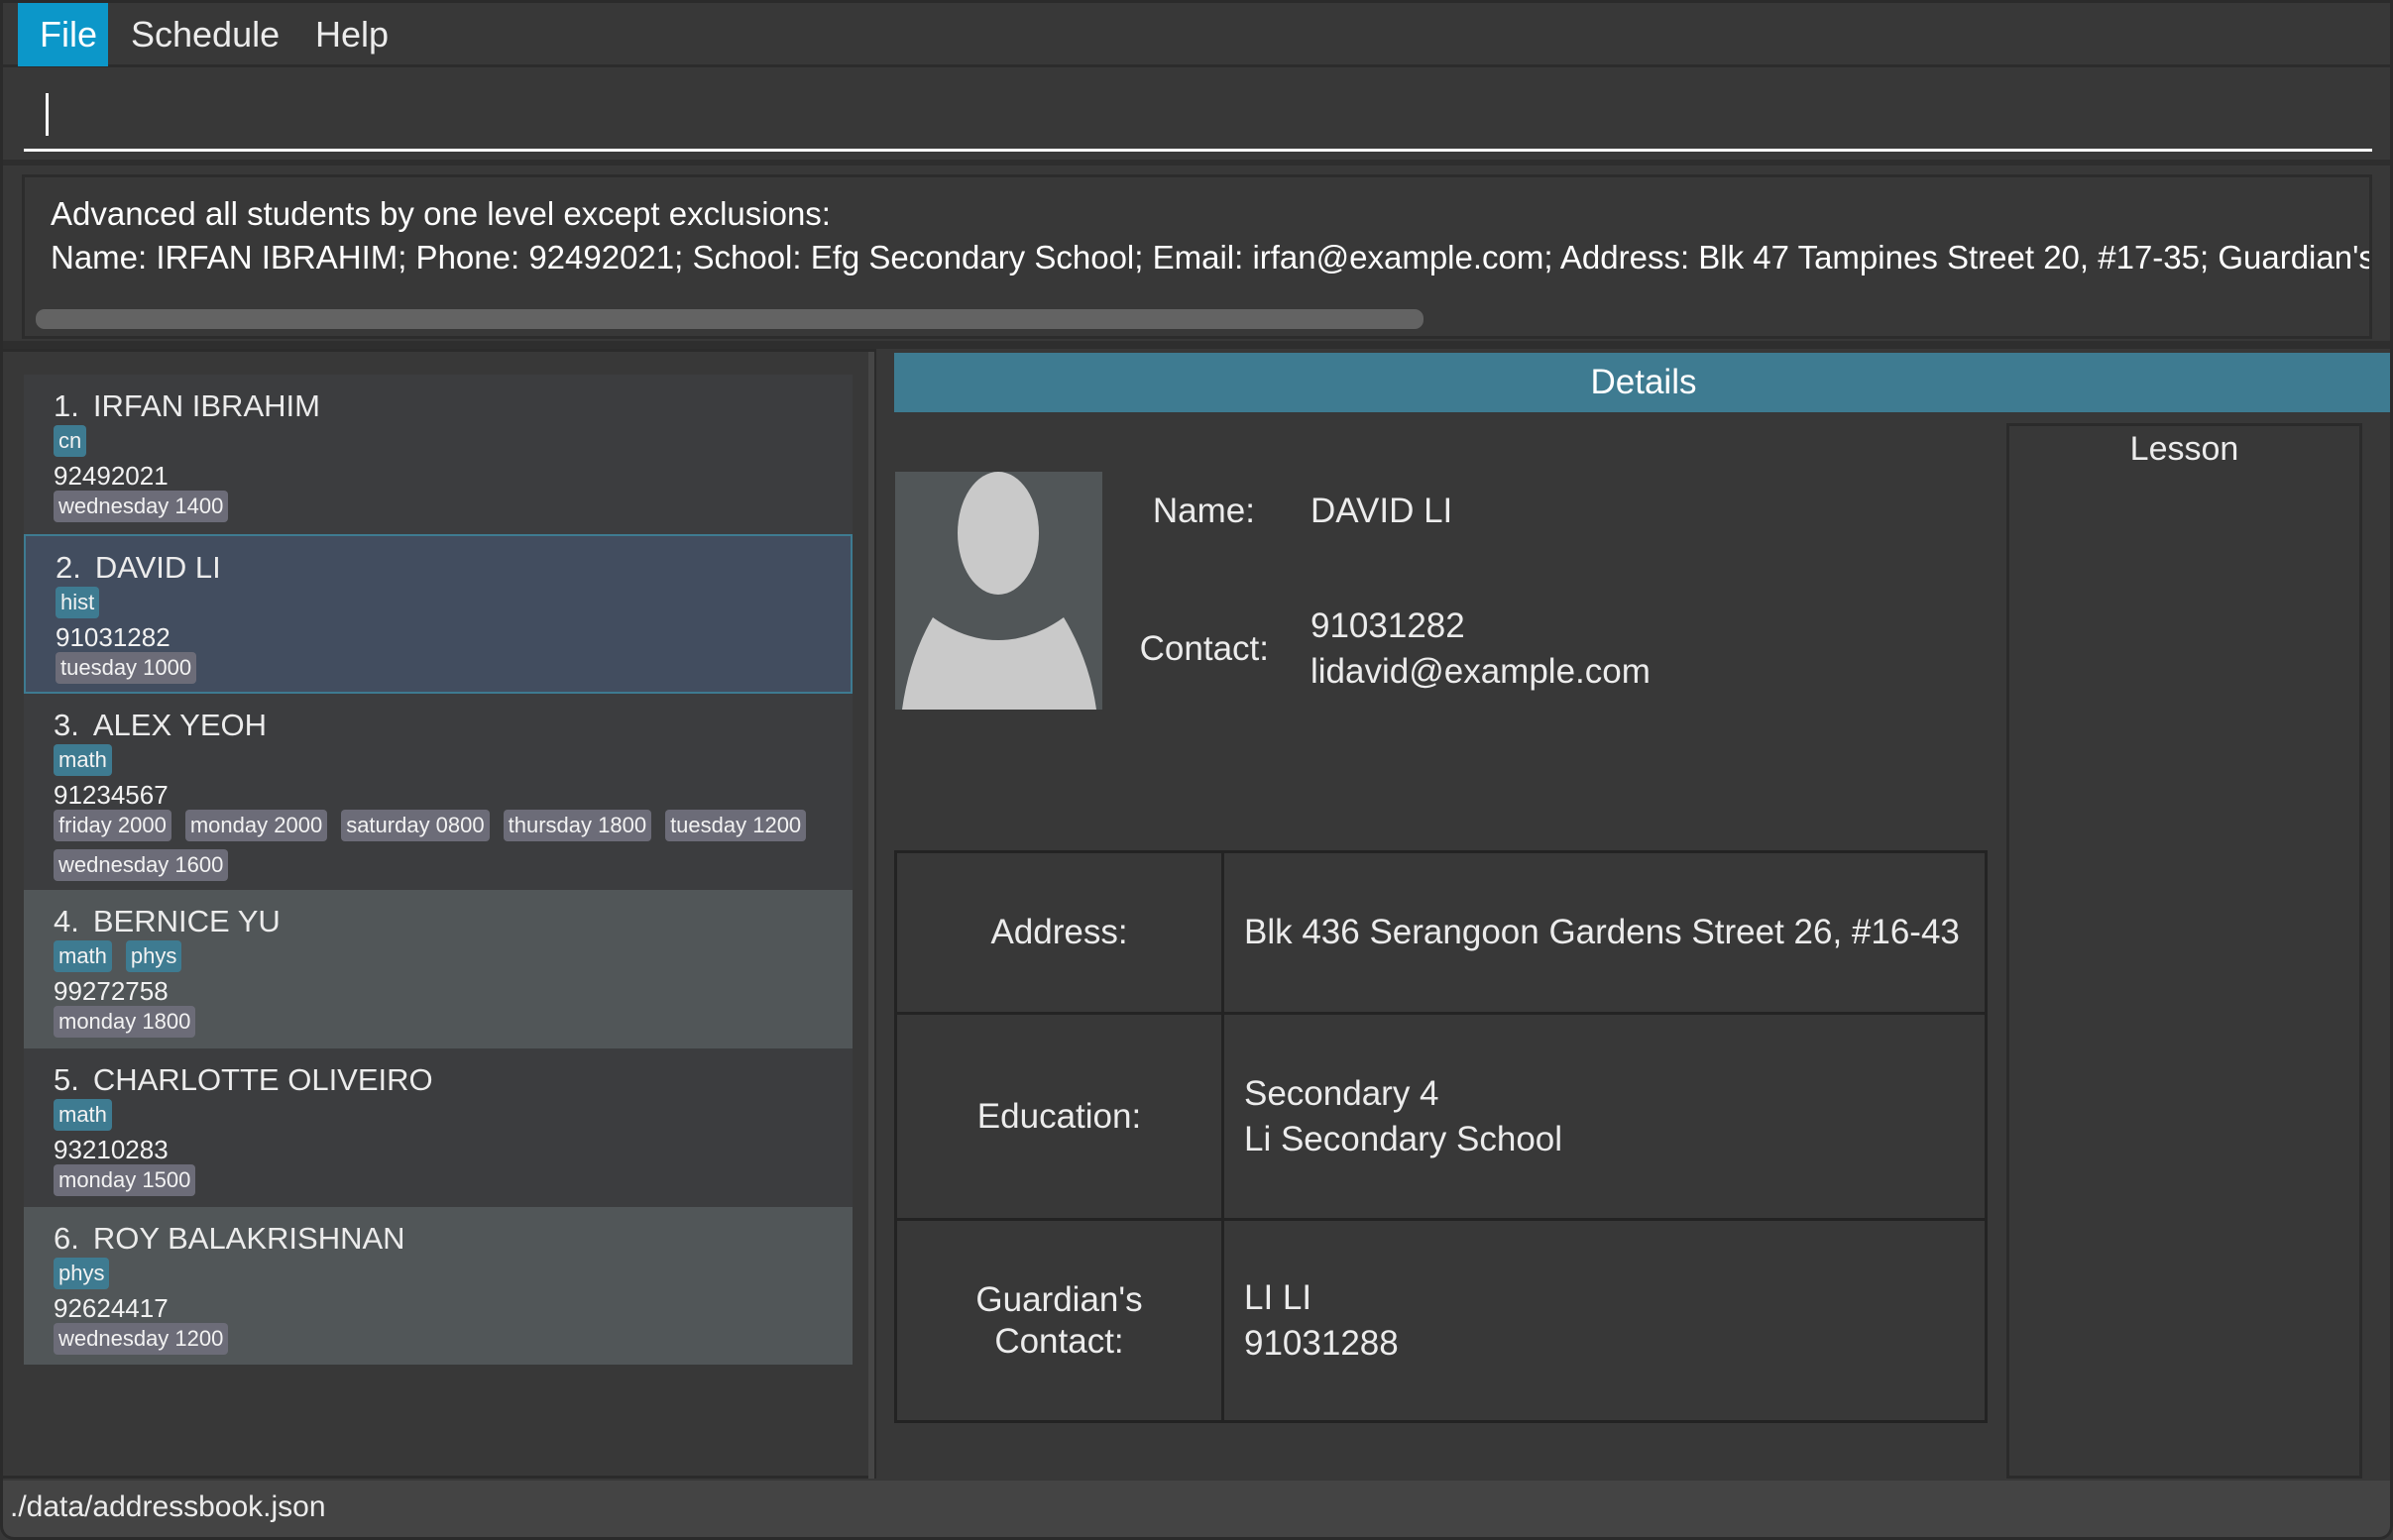 The image size is (2393, 1540). I want to click on schedule-tags: wednesday 1400, so click(446, 506).